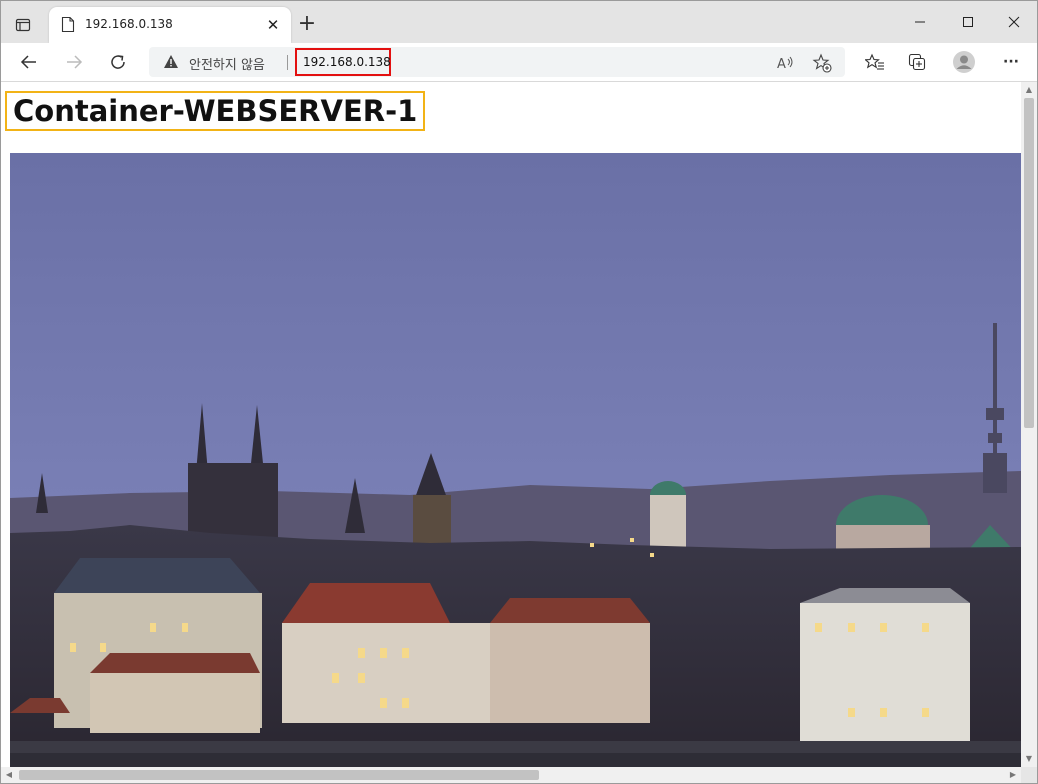 Image resolution: width=1038 pixels, height=784 pixels. Describe the element at coordinates (1011, 62) in the screenshot. I see `more-icon: ···` at that location.